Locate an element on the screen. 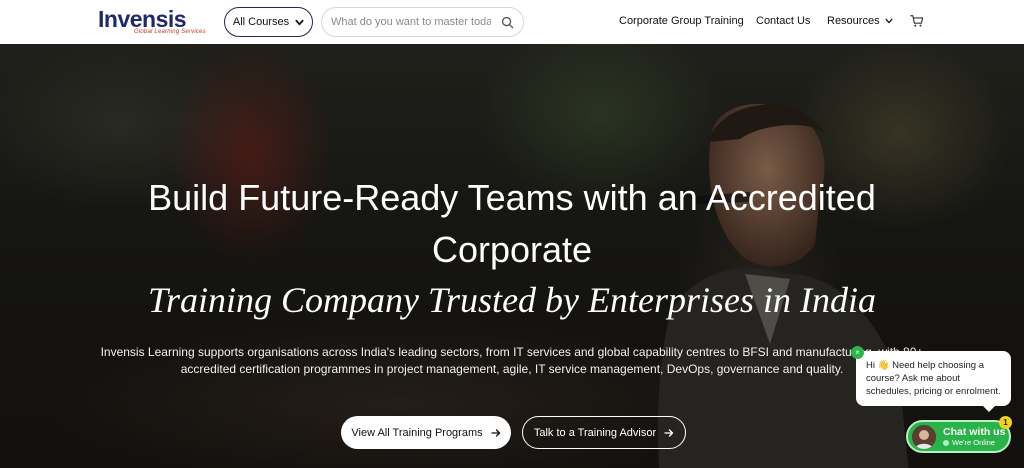  chat-button-text: Chat with us We're Online is located at coordinates (974, 437).